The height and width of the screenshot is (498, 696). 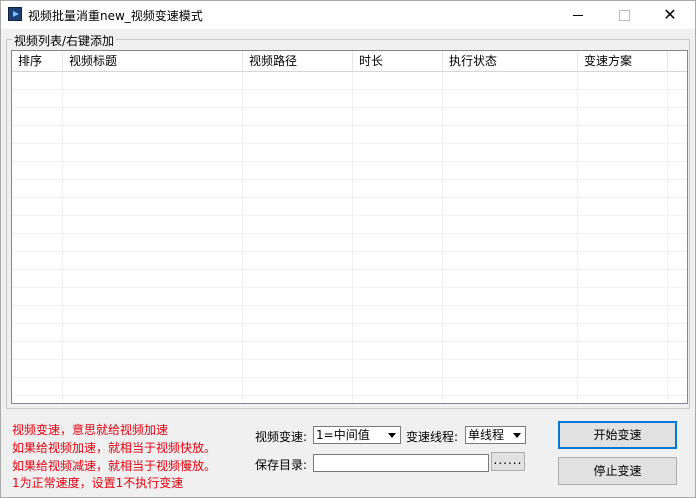 I want to click on minimize-icon, so click(x=578, y=15).